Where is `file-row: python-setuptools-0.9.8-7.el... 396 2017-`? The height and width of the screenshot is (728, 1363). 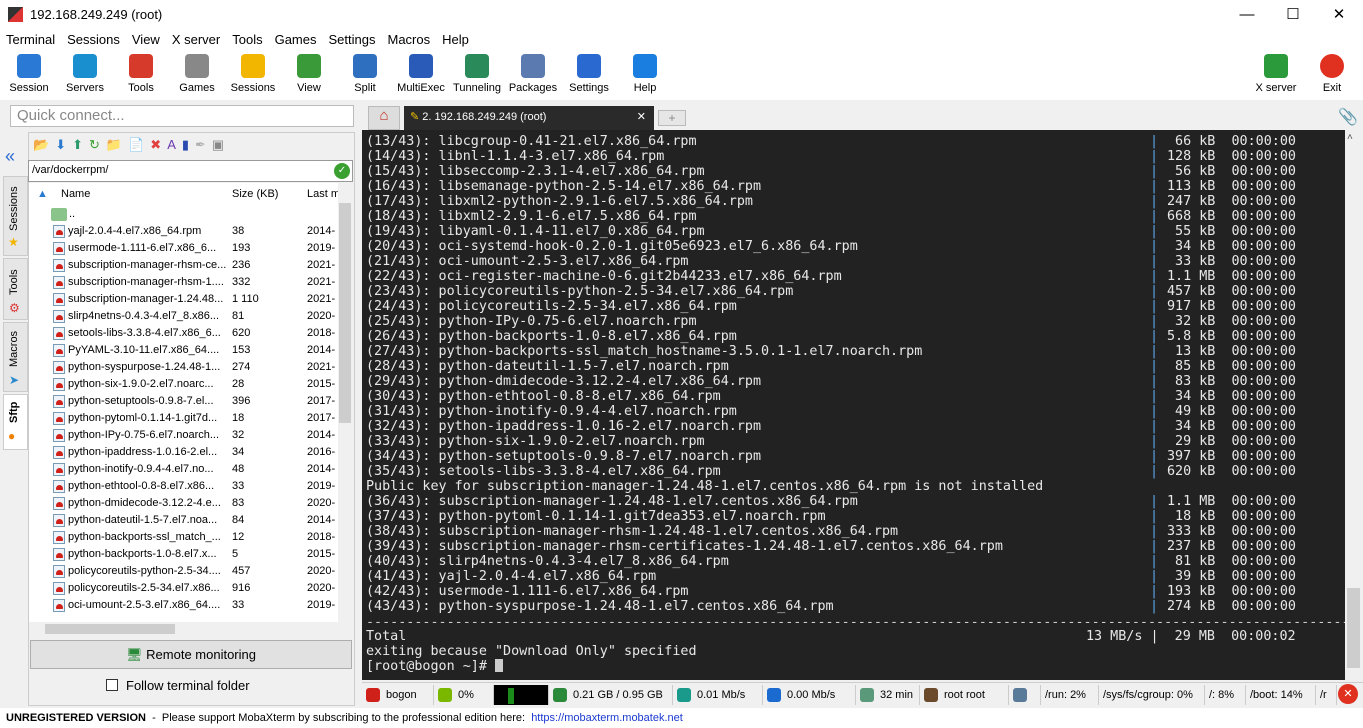 file-row: python-setuptools-0.9.8-7.el... 396 2017- is located at coordinates (184, 401).